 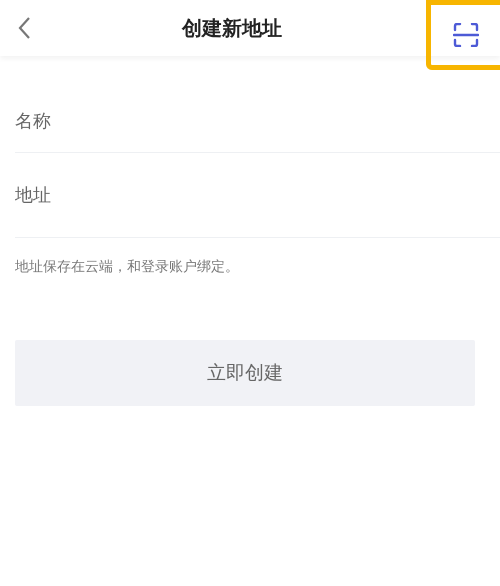 I want to click on scan-button, so click(x=463, y=35).